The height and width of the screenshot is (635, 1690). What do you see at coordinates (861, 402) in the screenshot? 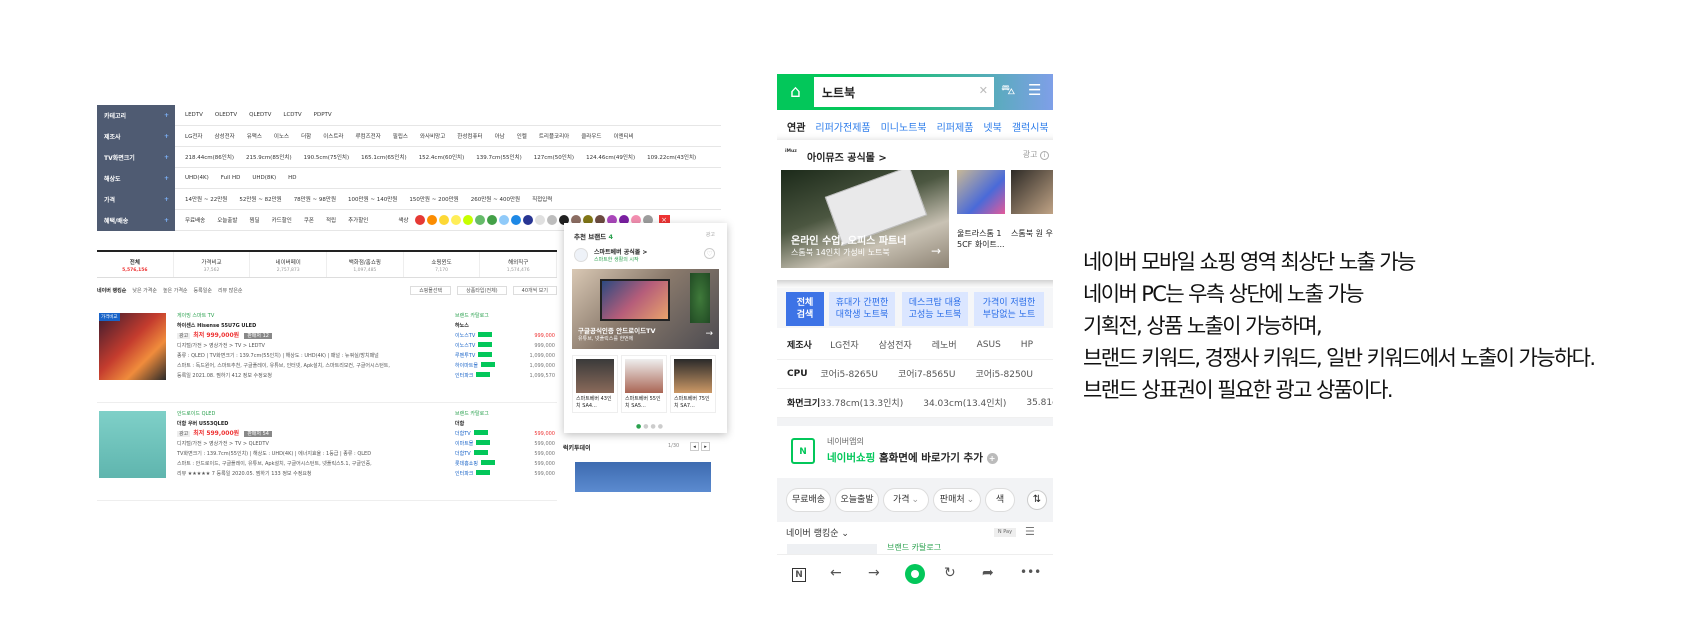
I see `attribute-value: 33.78cm(13.3인치)` at bounding box center [861, 402].